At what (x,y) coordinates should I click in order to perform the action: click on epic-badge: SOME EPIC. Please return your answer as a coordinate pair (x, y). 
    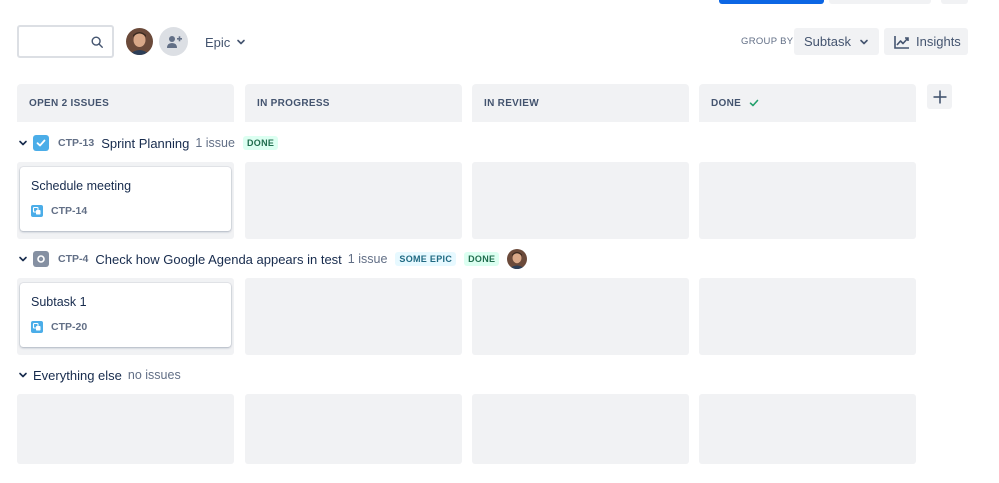
    Looking at the image, I should click on (426, 259).